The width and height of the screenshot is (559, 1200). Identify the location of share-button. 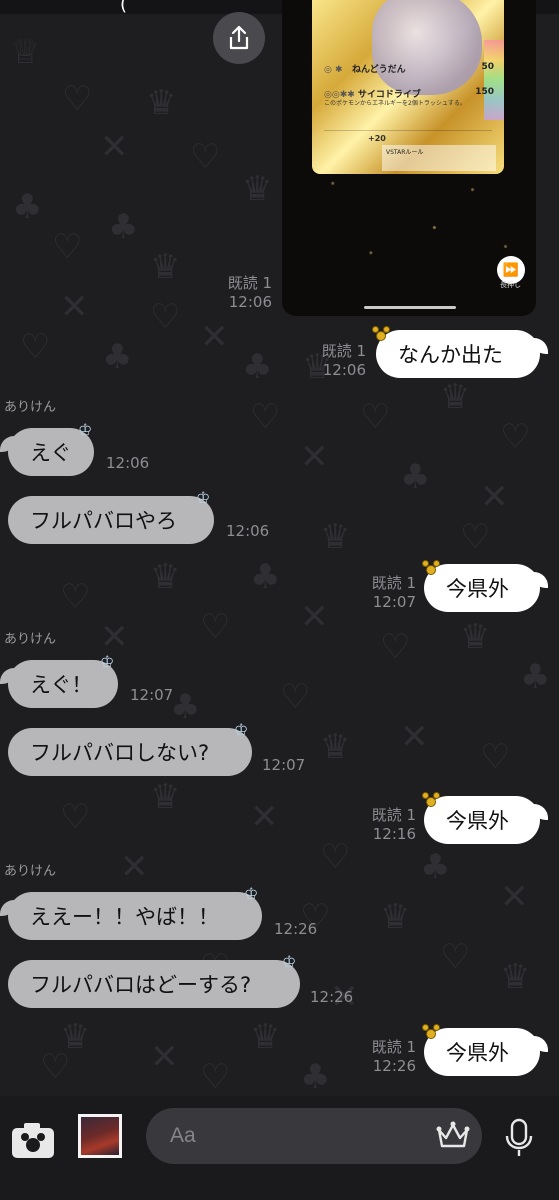
(239, 38).